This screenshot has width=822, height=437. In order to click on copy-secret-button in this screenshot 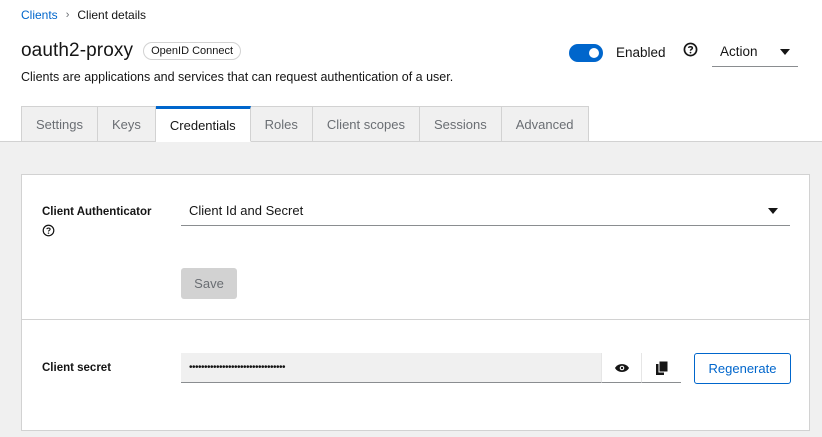, I will do `click(661, 368)`.